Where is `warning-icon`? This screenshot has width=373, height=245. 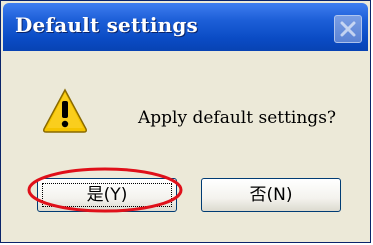
warning-icon is located at coordinates (65, 110).